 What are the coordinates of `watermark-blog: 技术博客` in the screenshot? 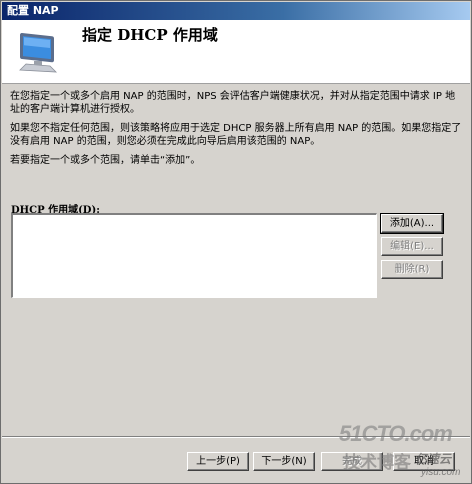 It's located at (377, 462).